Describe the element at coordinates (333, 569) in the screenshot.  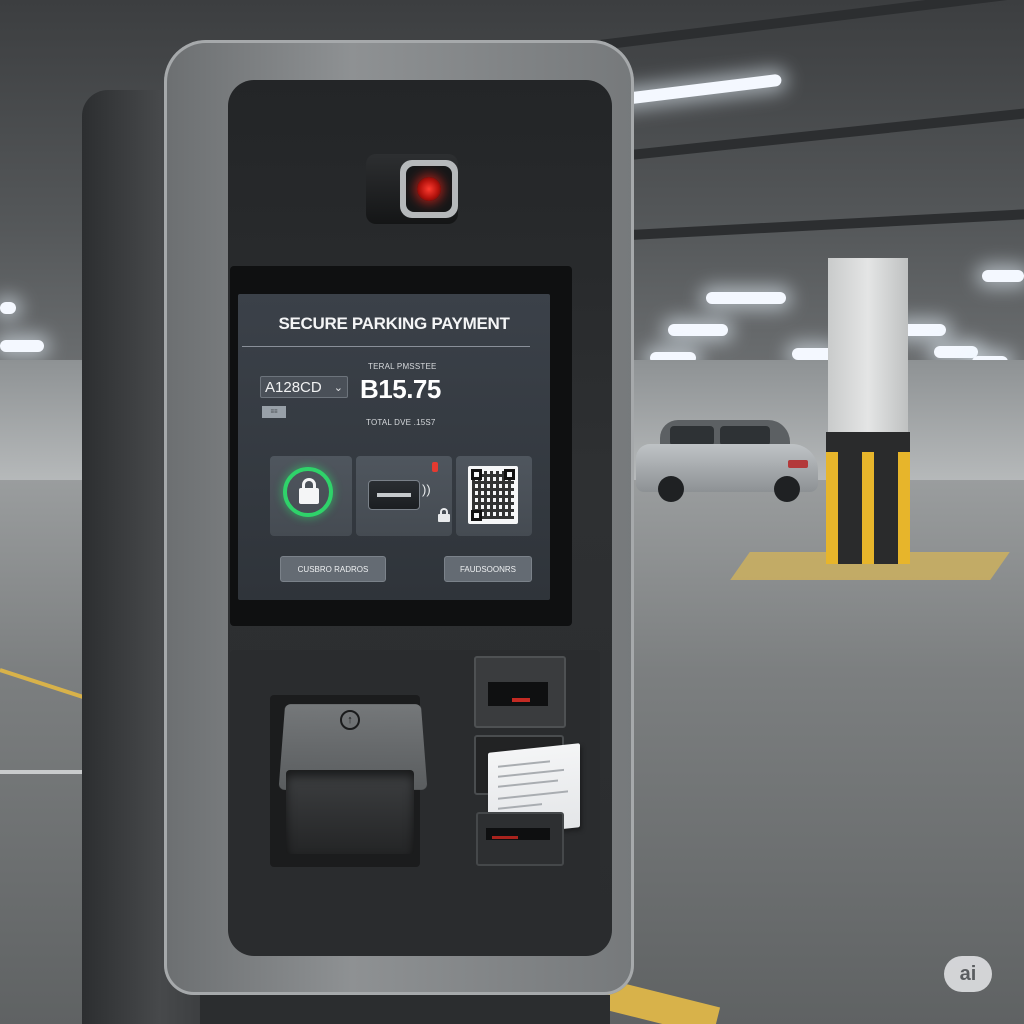
I see `left-action-button: CUSBRO RADROS` at that location.